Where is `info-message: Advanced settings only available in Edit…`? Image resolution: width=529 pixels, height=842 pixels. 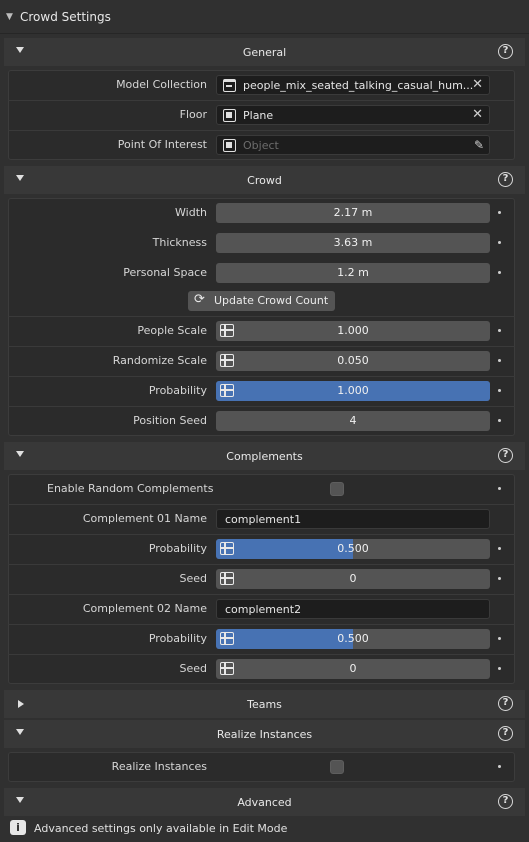 info-message: Advanced settings only available in Edit… is located at coordinates (161, 828).